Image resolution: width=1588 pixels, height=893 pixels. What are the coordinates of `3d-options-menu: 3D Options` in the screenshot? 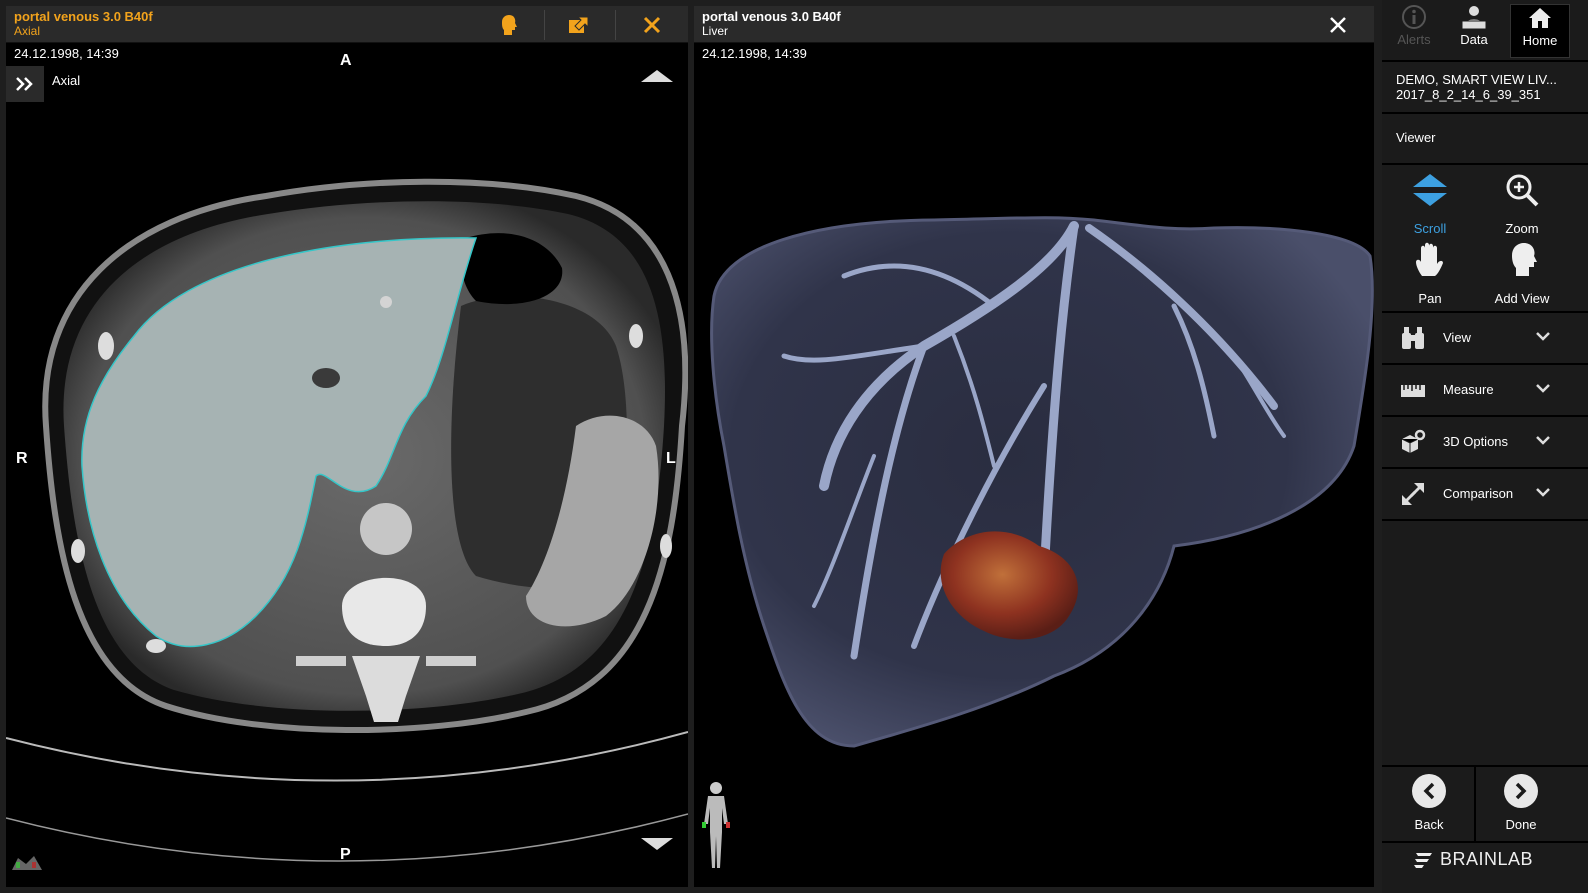 It's located at (1475, 442).